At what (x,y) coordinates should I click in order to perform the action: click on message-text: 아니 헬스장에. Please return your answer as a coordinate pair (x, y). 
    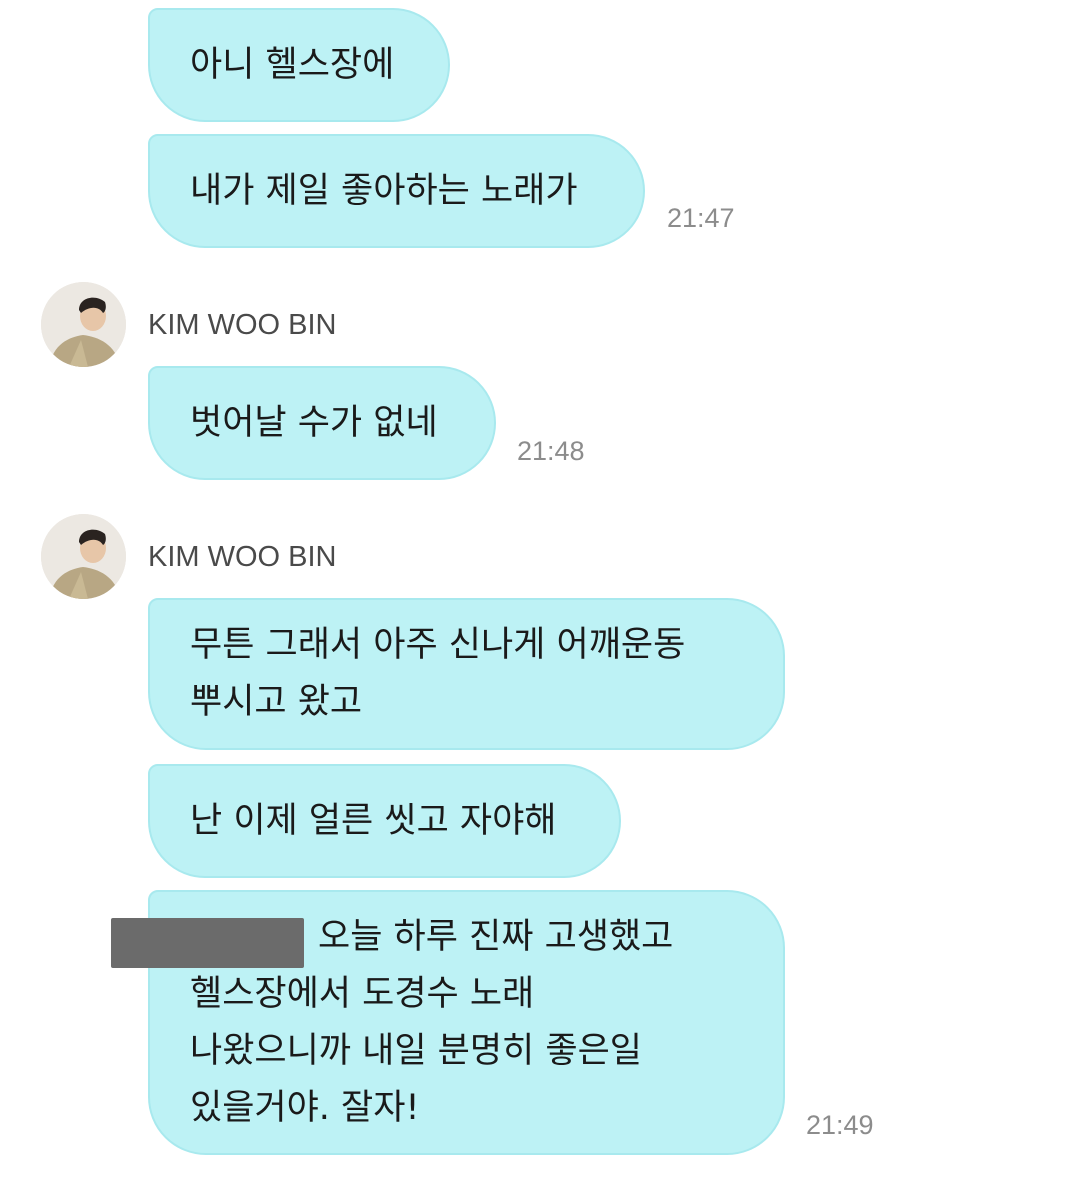
    Looking at the image, I should click on (292, 64).